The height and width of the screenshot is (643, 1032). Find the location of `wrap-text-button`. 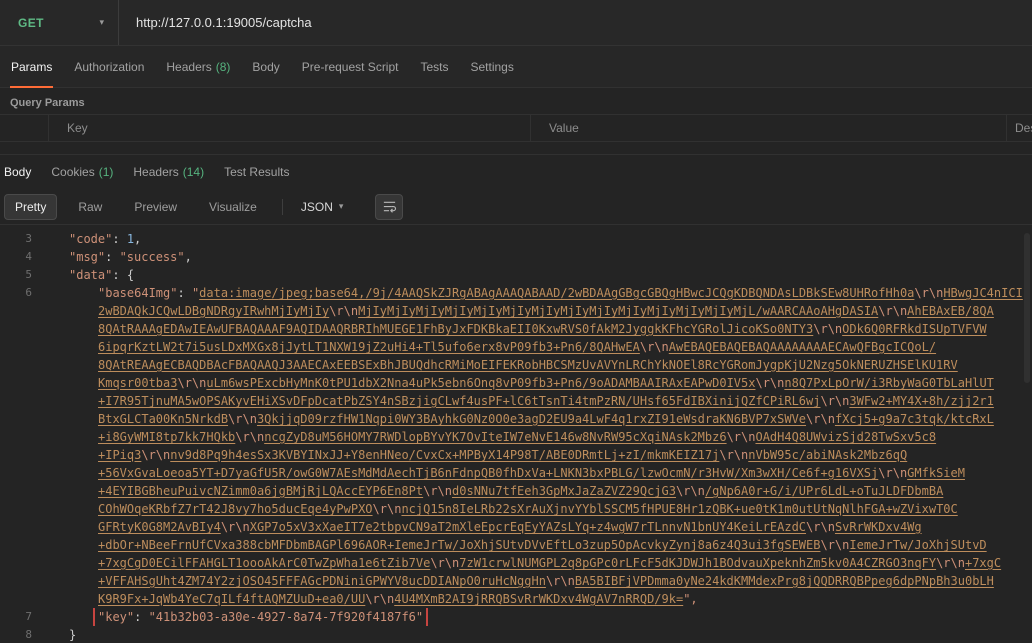

wrap-text-button is located at coordinates (389, 206).